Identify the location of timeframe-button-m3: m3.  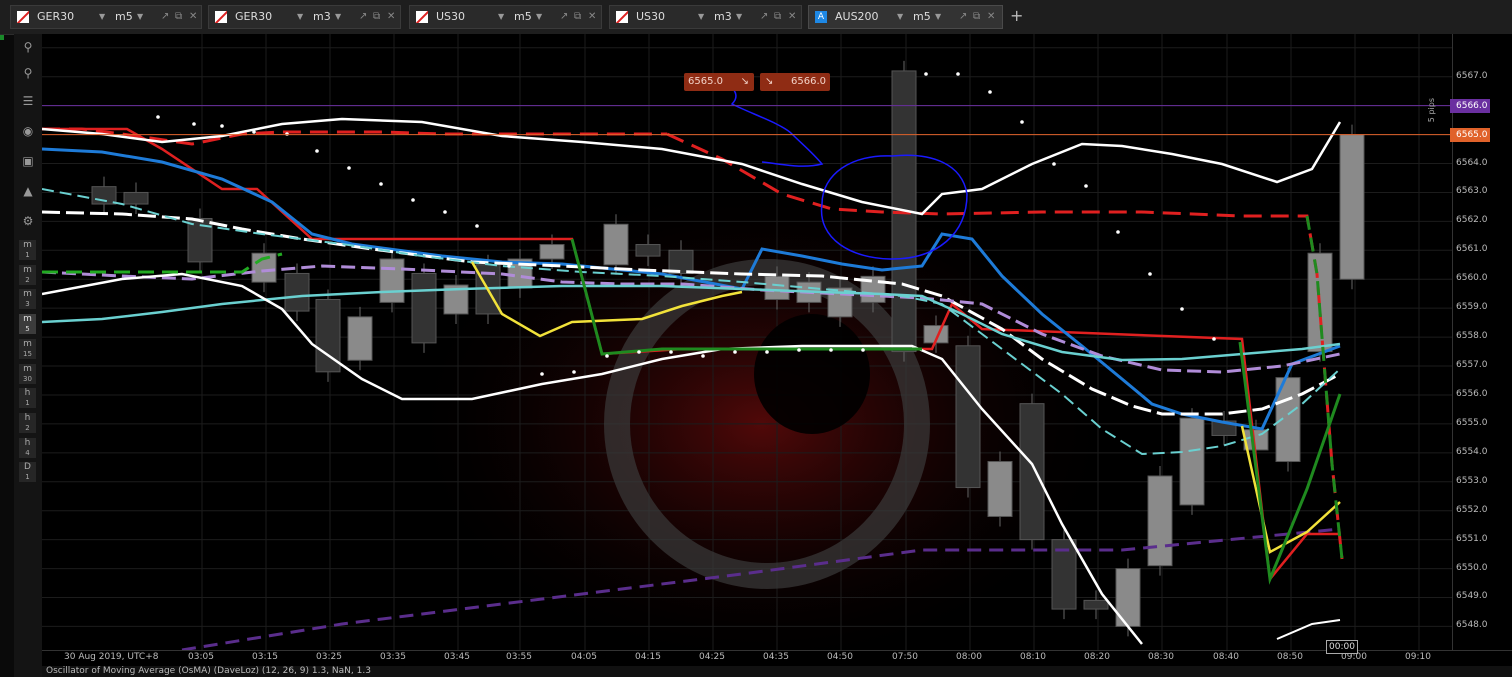
(27, 299).